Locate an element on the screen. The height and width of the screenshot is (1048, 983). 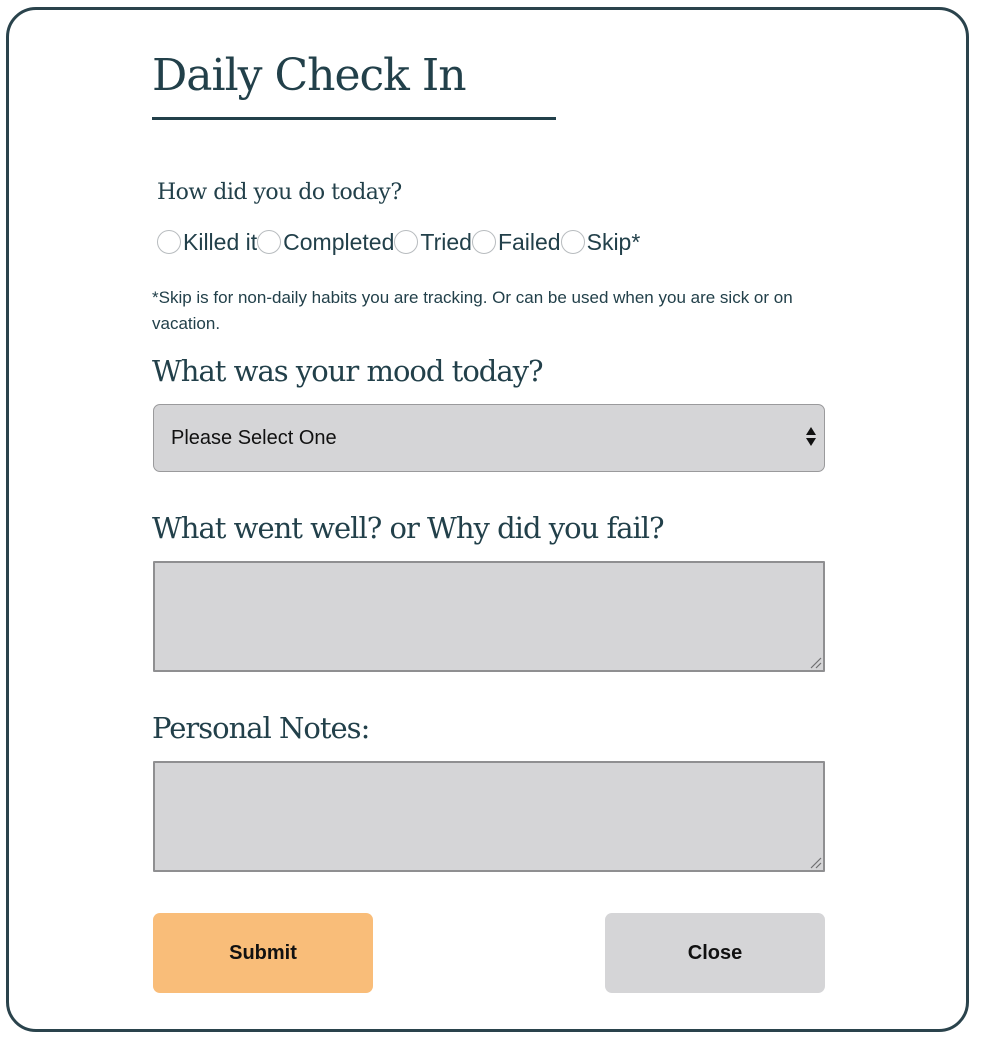
mood-select-value: Please Select One is located at coordinates (254, 437).